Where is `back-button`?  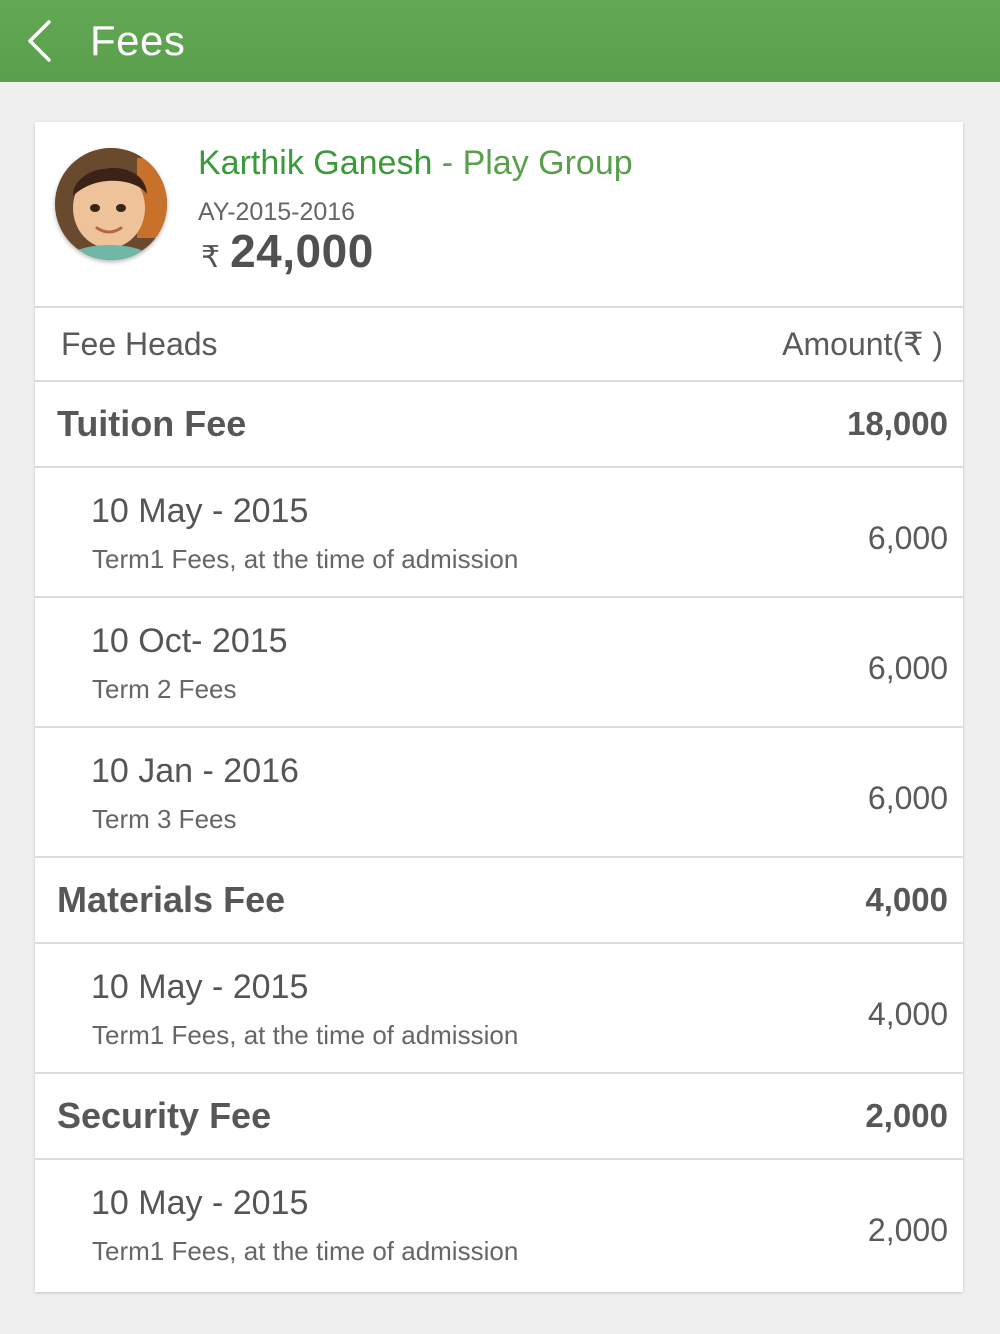 back-button is located at coordinates (45, 41).